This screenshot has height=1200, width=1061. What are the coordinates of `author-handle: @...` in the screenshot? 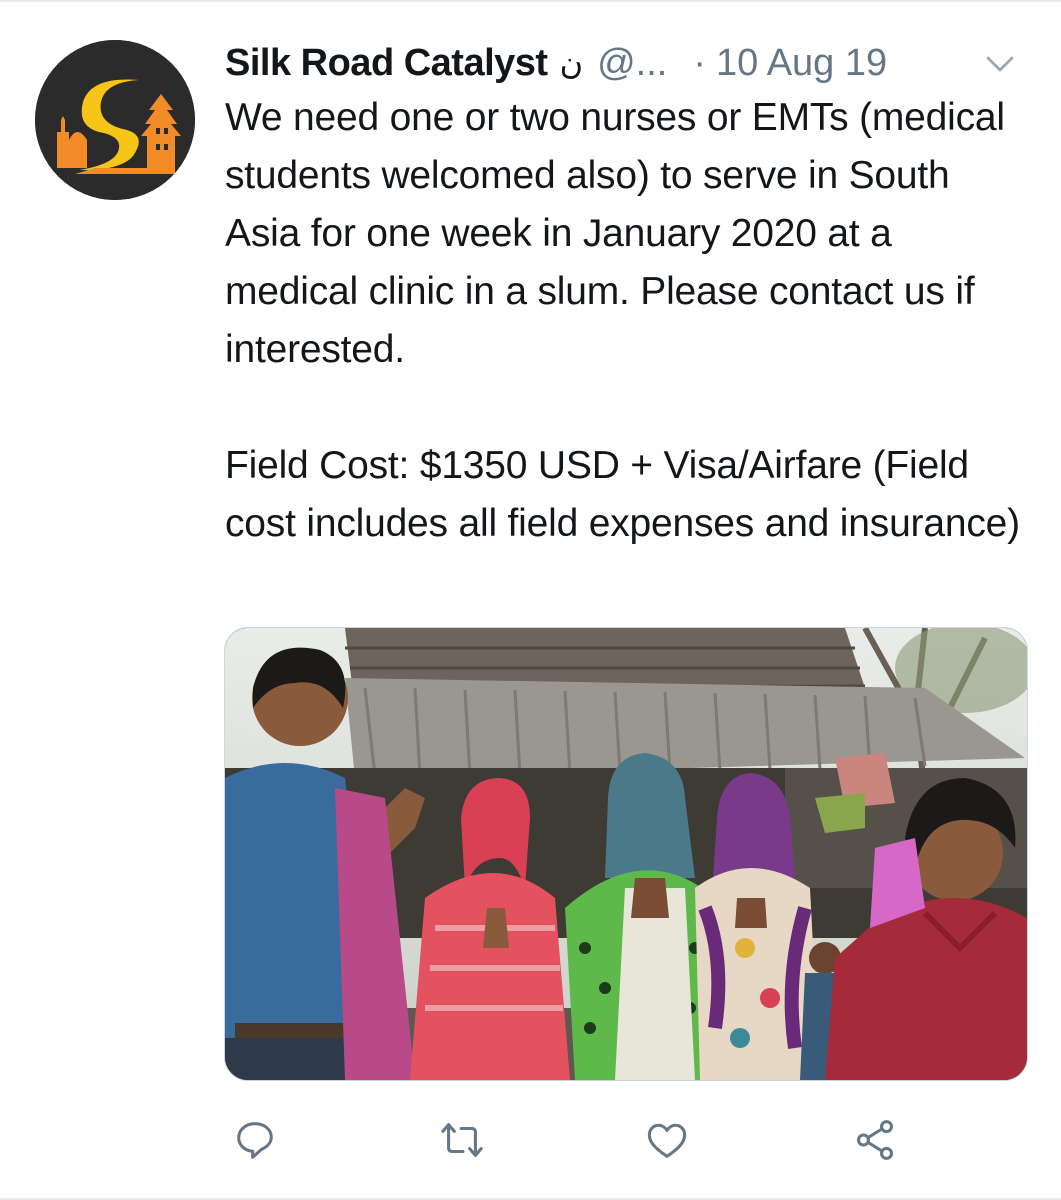 It's located at (632, 63).